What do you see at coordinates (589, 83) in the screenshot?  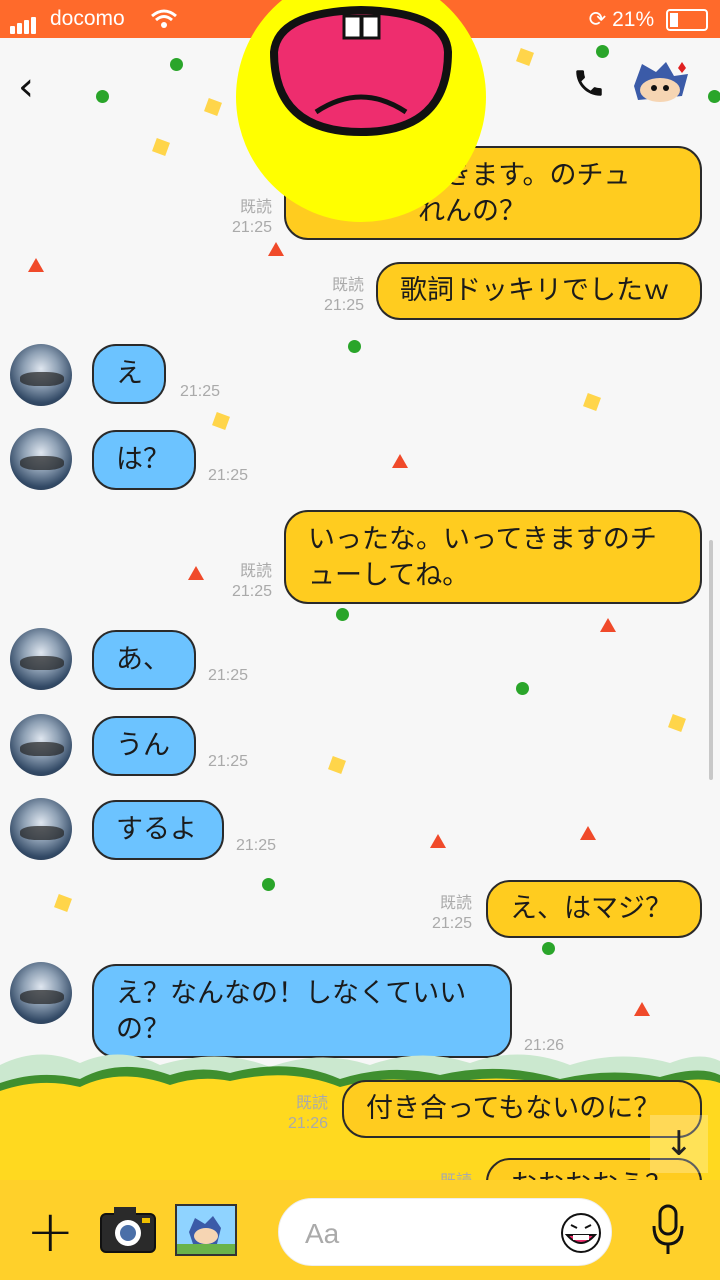 I see `phone-icon` at bounding box center [589, 83].